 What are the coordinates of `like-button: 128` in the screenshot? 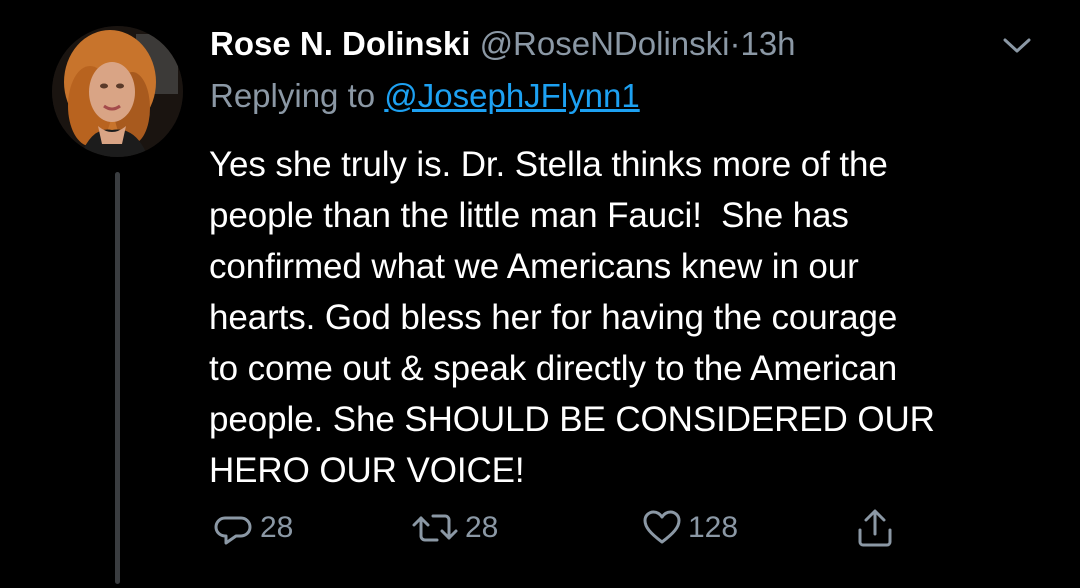 It's located at (690, 528).